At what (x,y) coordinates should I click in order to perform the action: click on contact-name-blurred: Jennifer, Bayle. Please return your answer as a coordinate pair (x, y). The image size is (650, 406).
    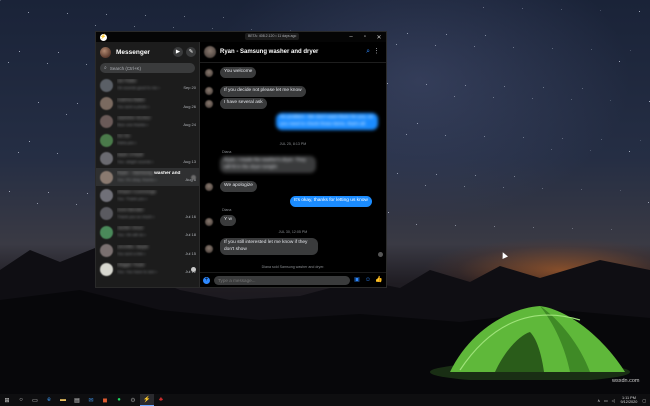
    Looking at the image, I should click on (133, 247).